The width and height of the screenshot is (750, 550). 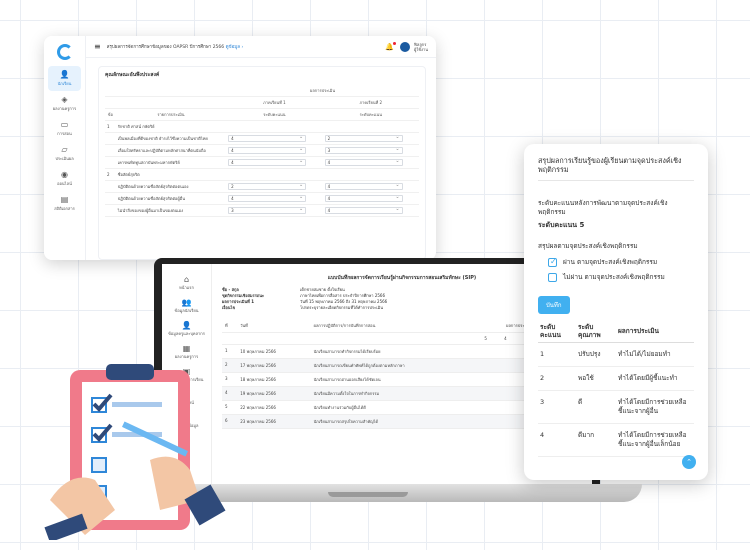 I want to click on header-item: รายการประเมิน, so click(x=171, y=114).